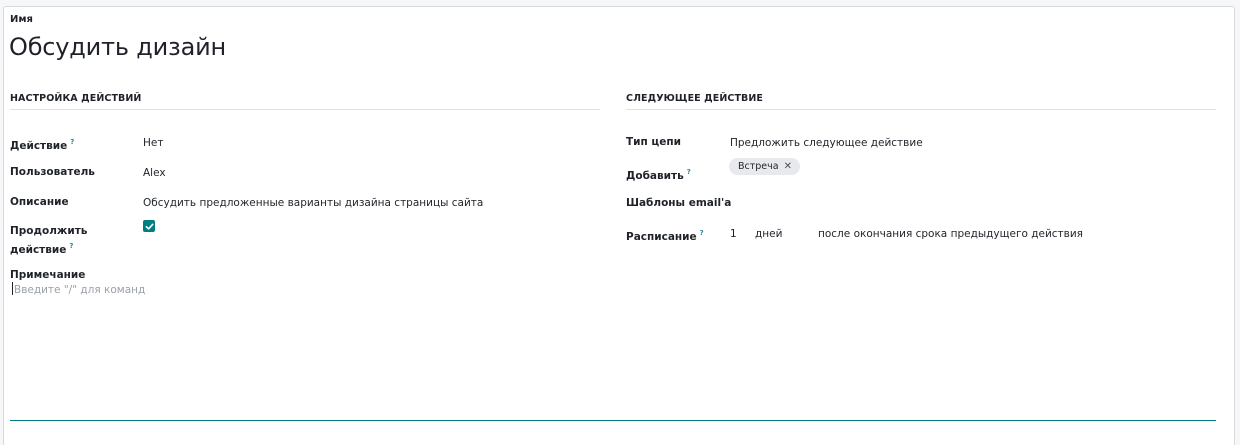 This screenshot has height=445, width=1240. I want to click on activity-settings-heading: НАСТРОЙКА ДЕЙСТВИЙ, so click(305, 101).